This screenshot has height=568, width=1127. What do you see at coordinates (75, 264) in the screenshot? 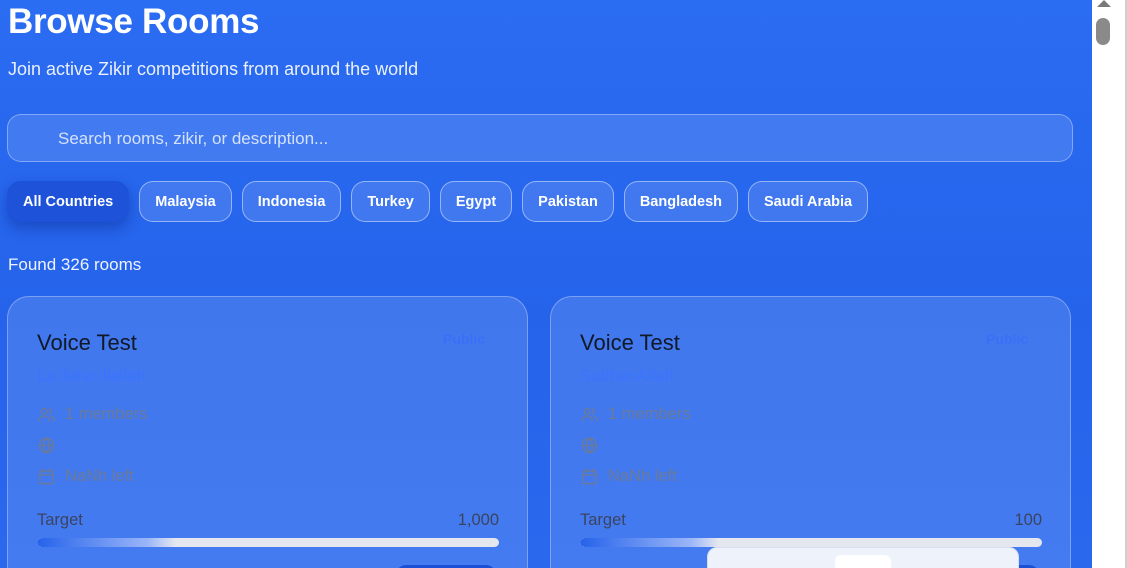
I see `results-count: Found 326 rooms` at bounding box center [75, 264].